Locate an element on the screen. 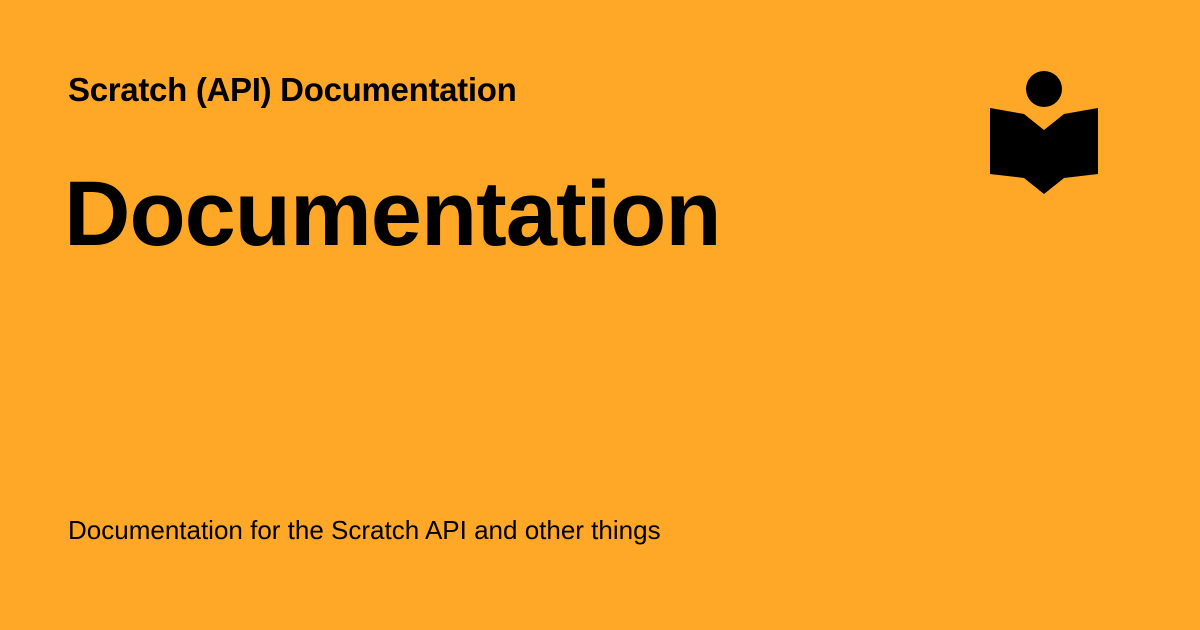 The height and width of the screenshot is (630, 1200). page-title: Documentation is located at coordinates (393, 214).